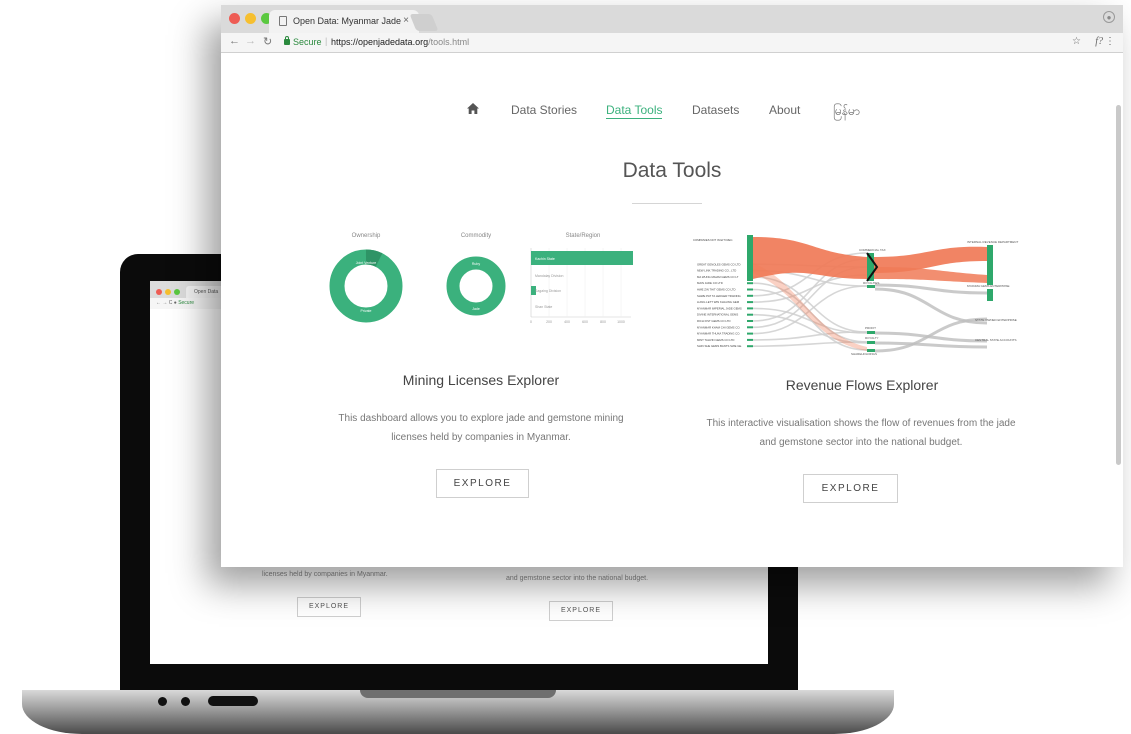 This screenshot has height=734, width=1131. Describe the element at coordinates (406, 20) in the screenshot. I see `tab-close-icon: ×` at that location.